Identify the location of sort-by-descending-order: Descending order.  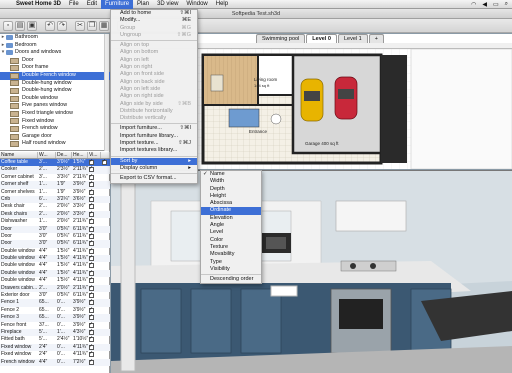
(231, 279).